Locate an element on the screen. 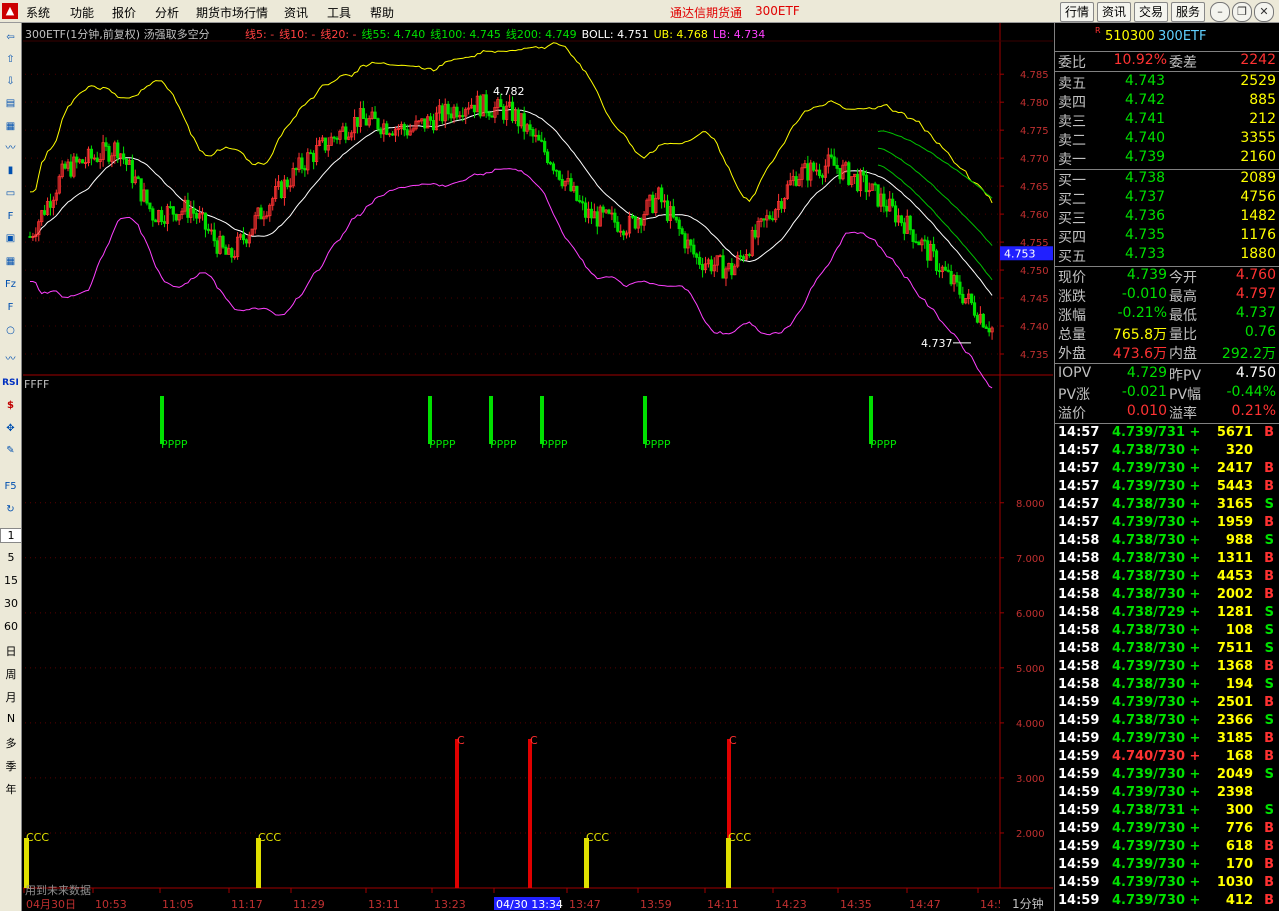 The image size is (1279, 911). down-arrow-icon: ⇩ is located at coordinates (10, 82).